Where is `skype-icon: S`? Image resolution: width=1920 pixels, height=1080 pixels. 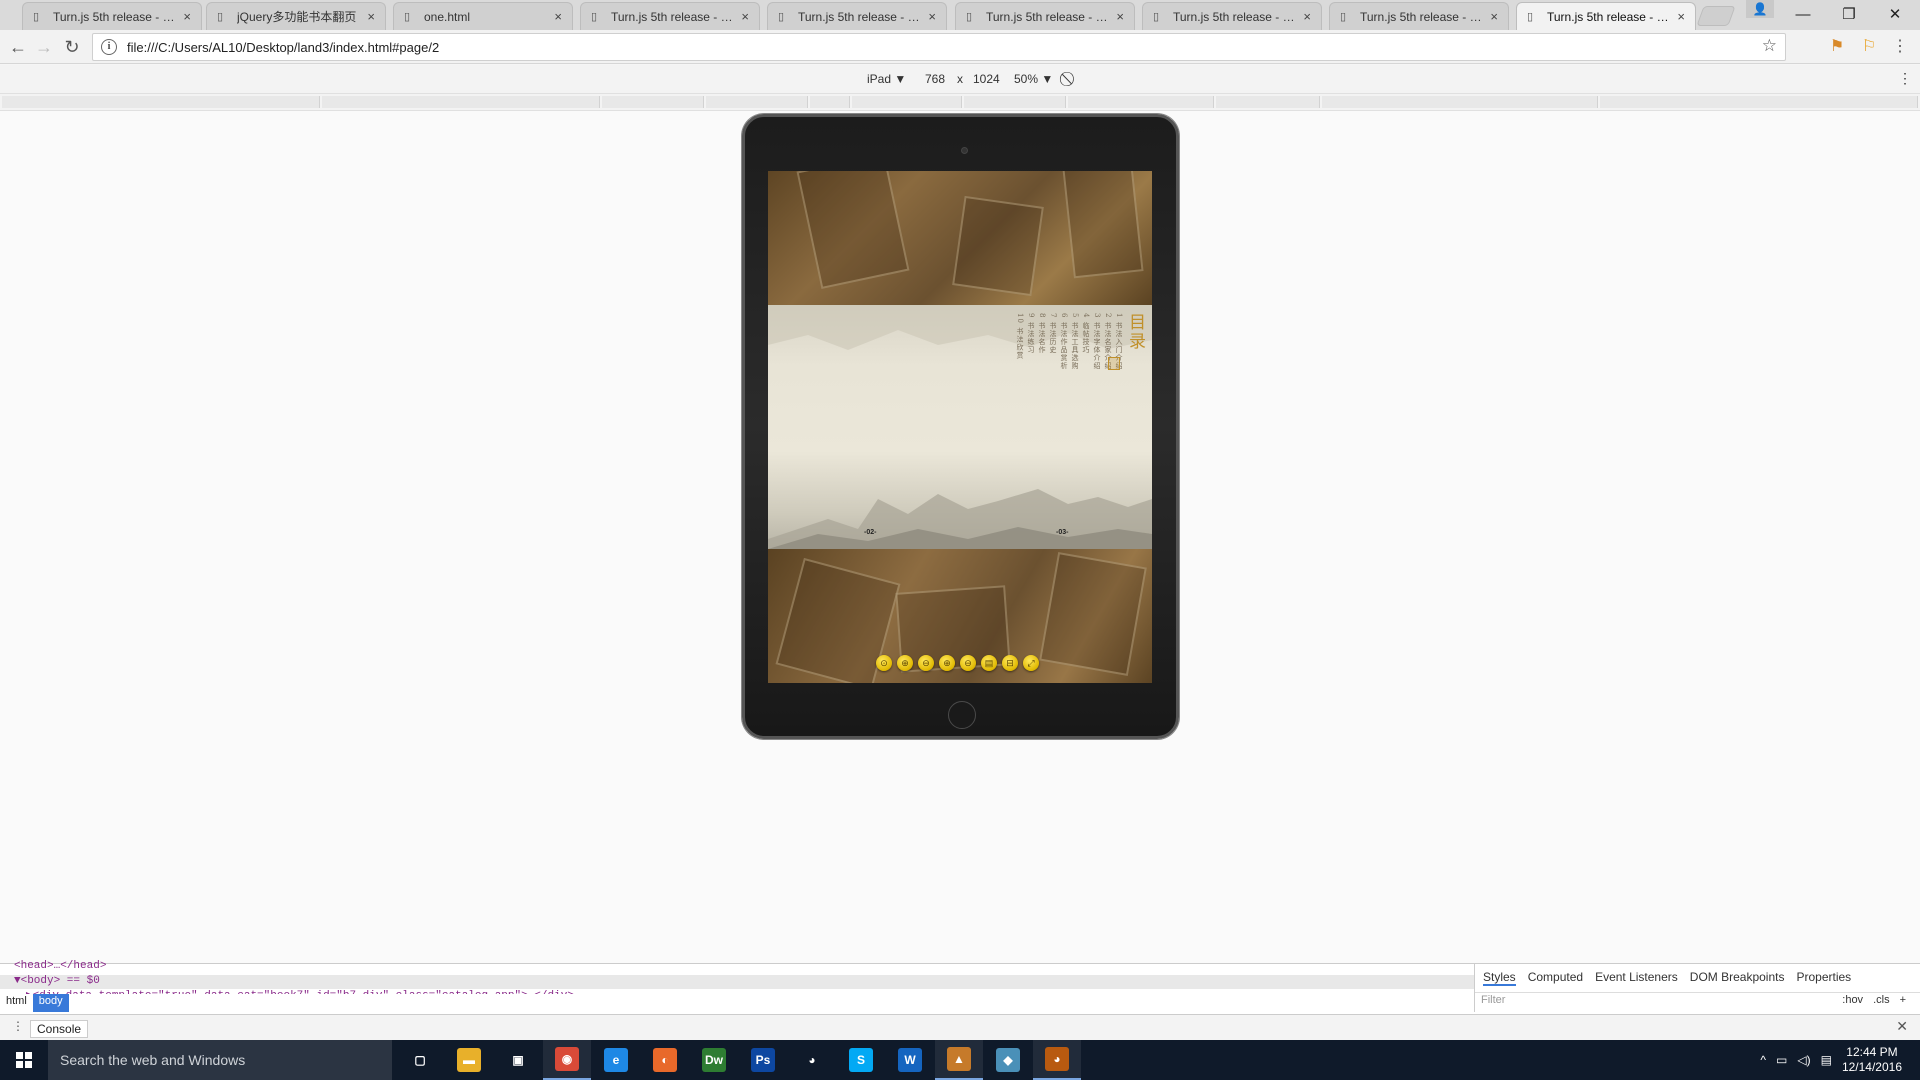
skype-icon: S is located at coordinates (861, 1060).